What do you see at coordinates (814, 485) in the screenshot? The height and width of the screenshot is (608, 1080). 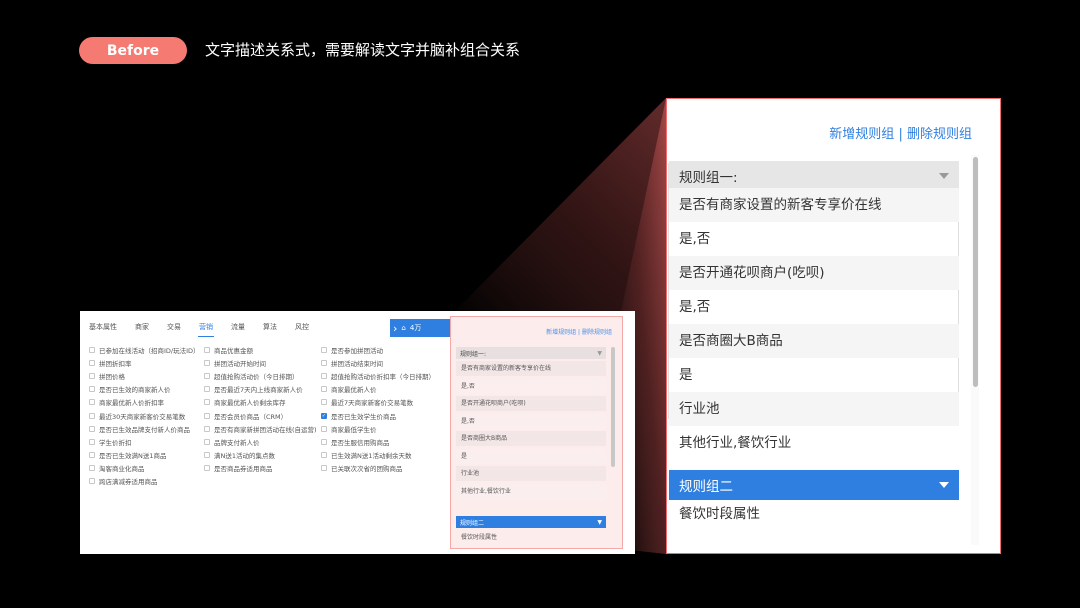 I see `rule-group-2-header: 规则组二` at bounding box center [814, 485].